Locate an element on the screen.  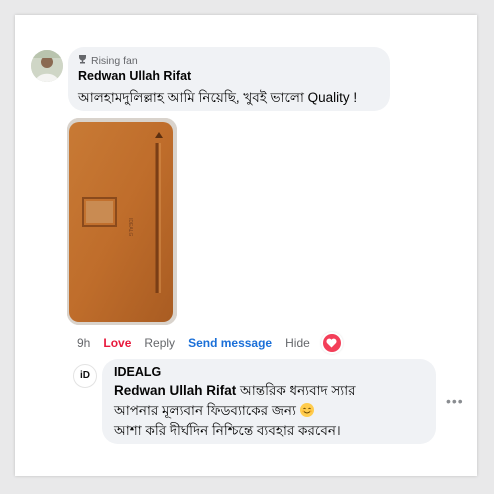
badge-label: Rising fan is located at coordinates (114, 60).